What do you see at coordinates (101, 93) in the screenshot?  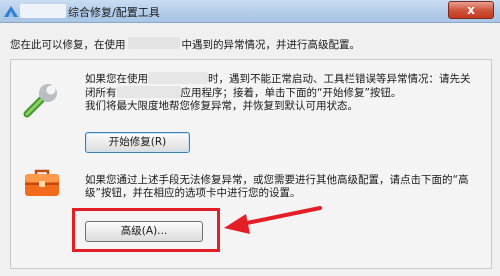 I see `repair-line-2-a: 闭所有` at bounding box center [101, 93].